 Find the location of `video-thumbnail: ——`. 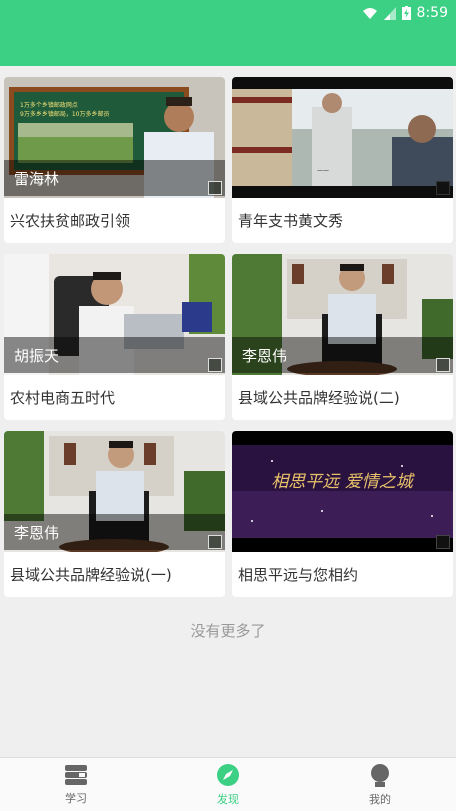

video-thumbnail: —— is located at coordinates (342, 137).